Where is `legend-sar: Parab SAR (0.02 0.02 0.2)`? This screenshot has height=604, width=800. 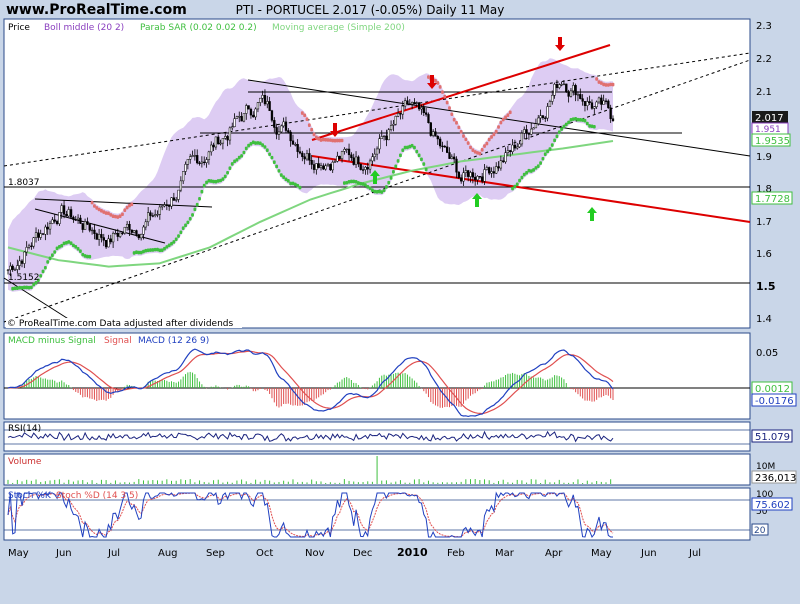 legend-sar: Parab SAR (0.02 0.02 0.2) is located at coordinates (198, 28).